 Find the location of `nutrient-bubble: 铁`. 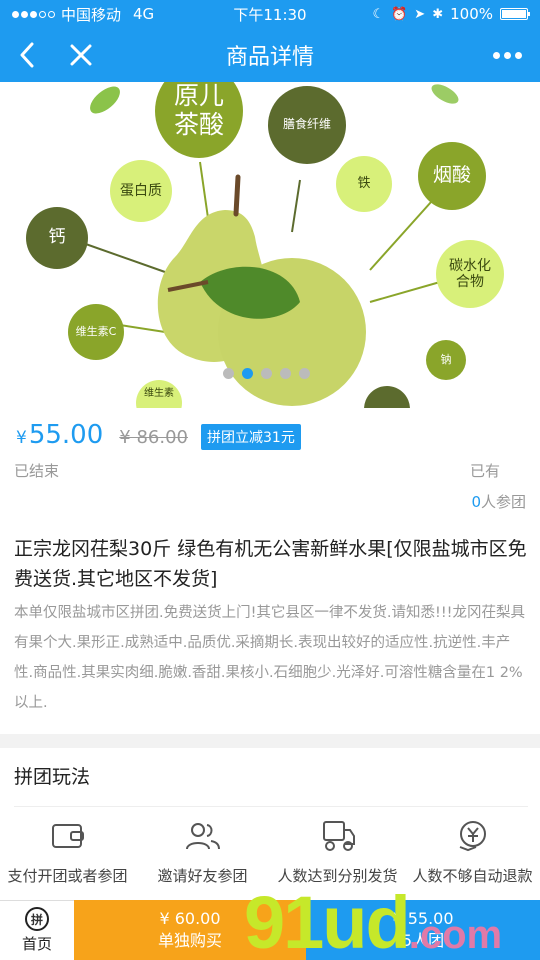

nutrient-bubble: 铁 is located at coordinates (364, 184).